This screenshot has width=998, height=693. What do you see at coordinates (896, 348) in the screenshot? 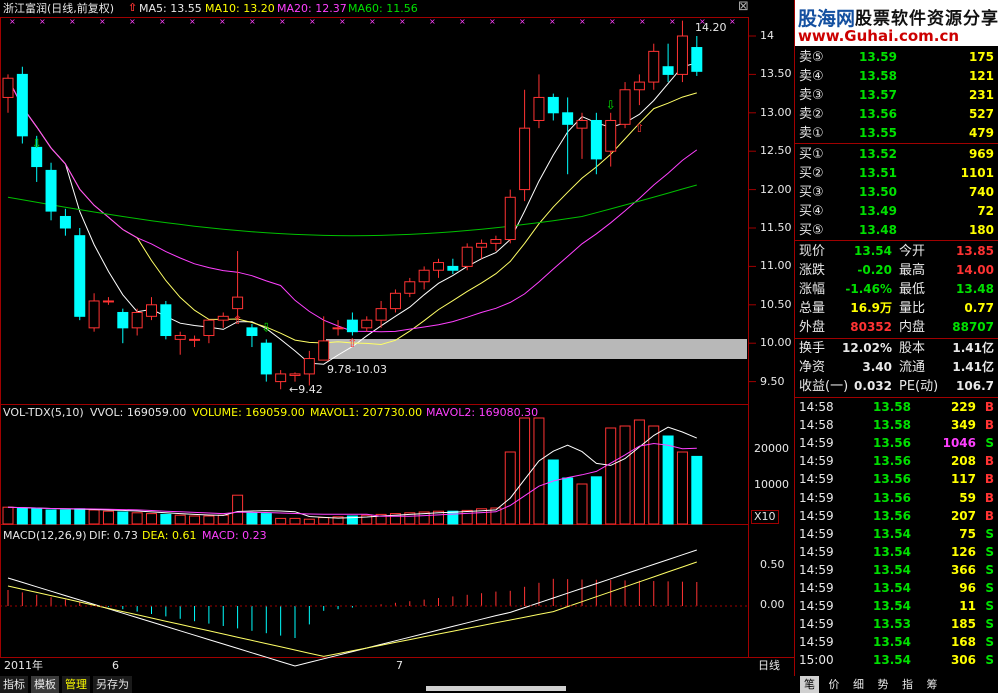
I see `fundamental-row: 换手 12.02% 股本 1.41亿` at bounding box center [896, 348].